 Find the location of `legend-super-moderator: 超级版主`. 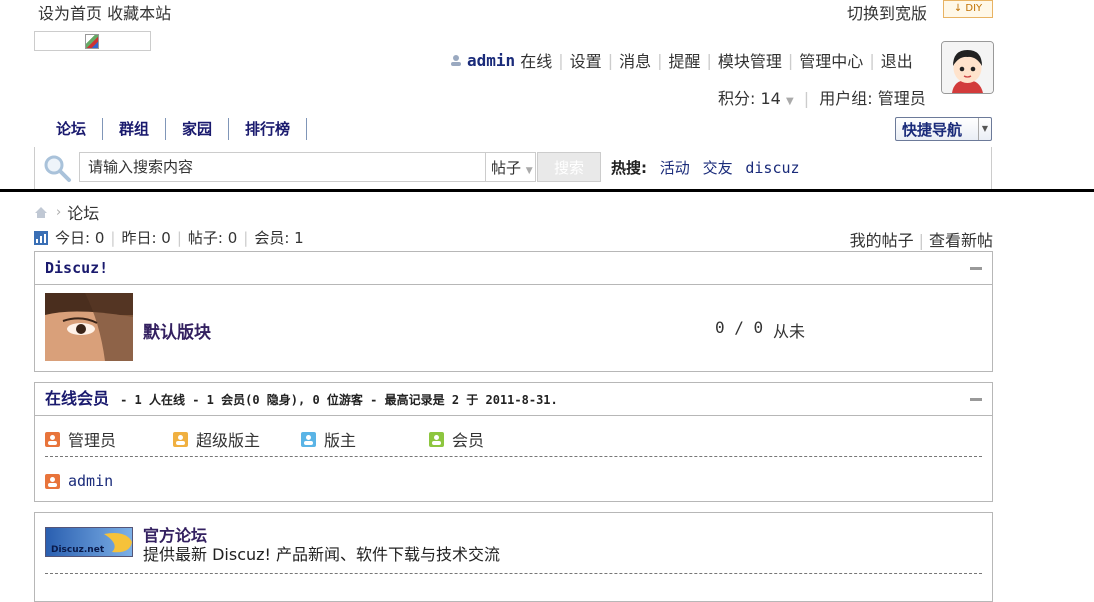

legend-super-moderator: 超级版主 is located at coordinates (237, 439).